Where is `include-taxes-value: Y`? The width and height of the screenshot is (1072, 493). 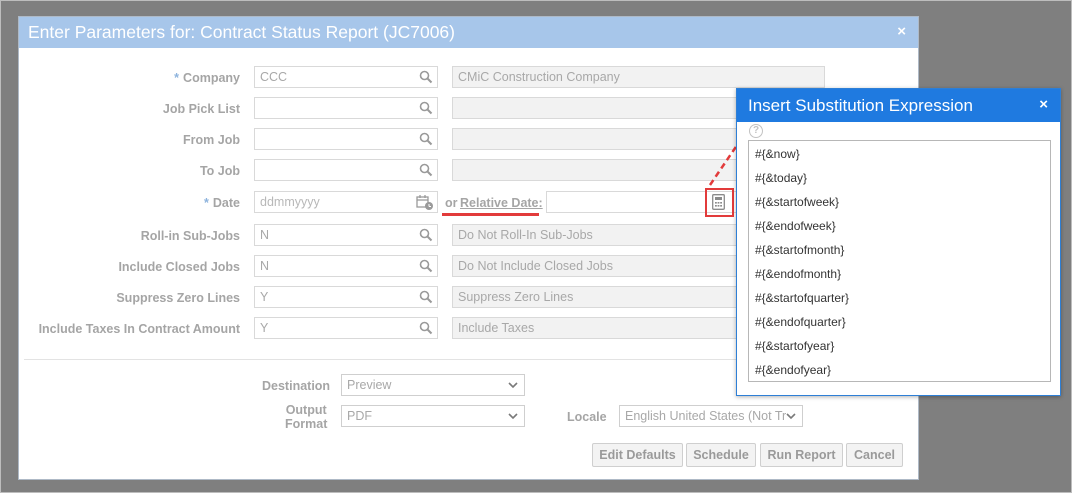
include-taxes-value: Y is located at coordinates (264, 328).